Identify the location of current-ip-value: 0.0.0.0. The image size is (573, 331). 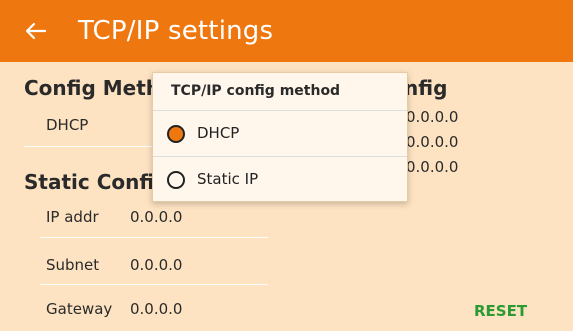
(432, 117).